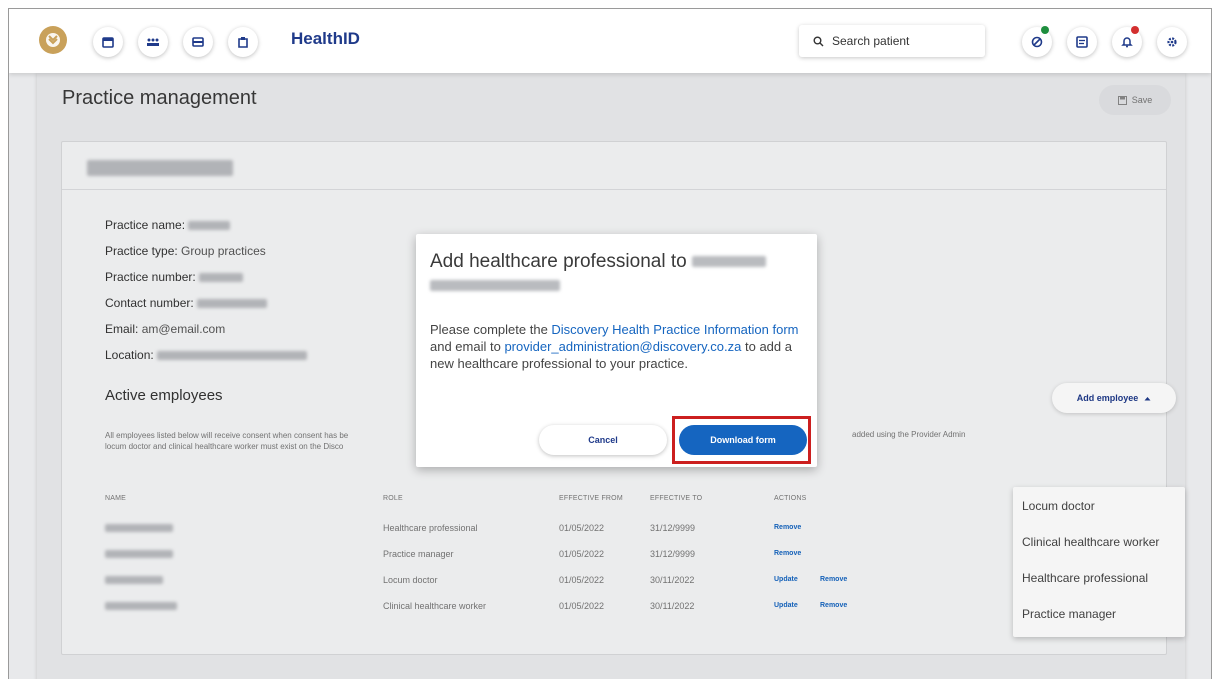 This screenshot has height=679, width=1221. Describe the element at coordinates (243, 42) in the screenshot. I see `clipboard-icon` at that location.